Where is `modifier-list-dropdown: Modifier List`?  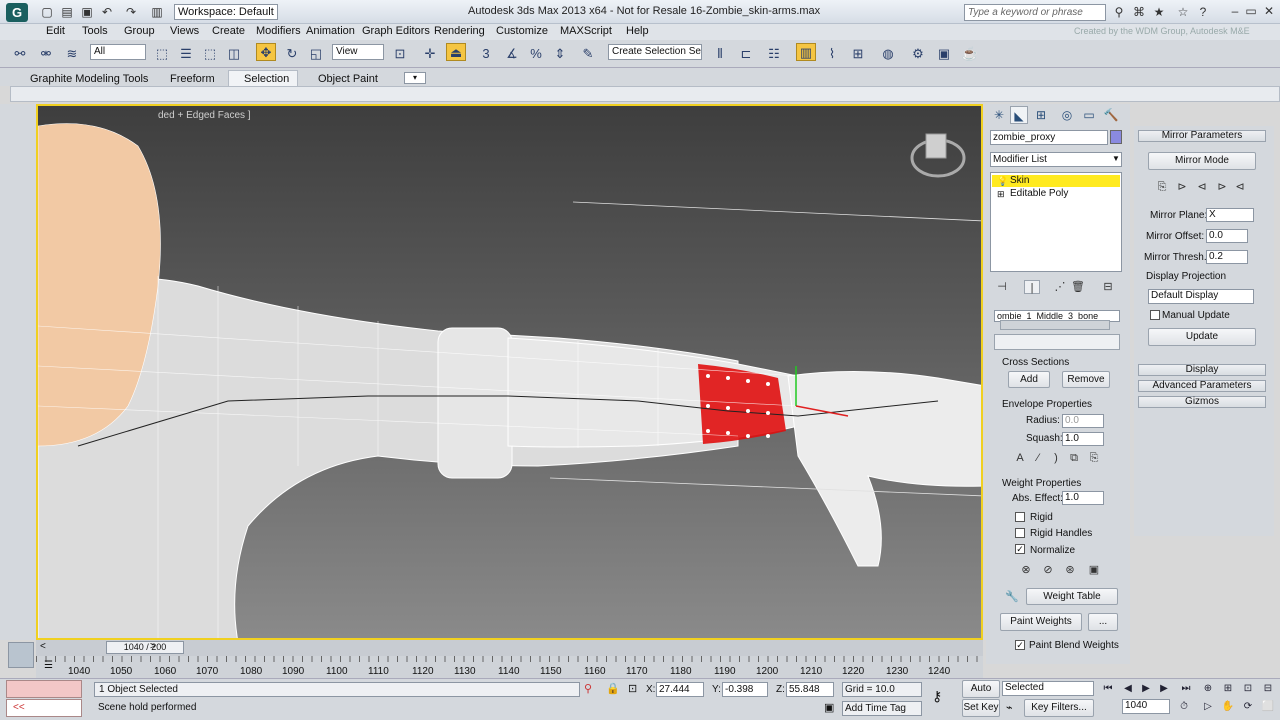 modifier-list-dropdown: Modifier List is located at coordinates (1056, 159).